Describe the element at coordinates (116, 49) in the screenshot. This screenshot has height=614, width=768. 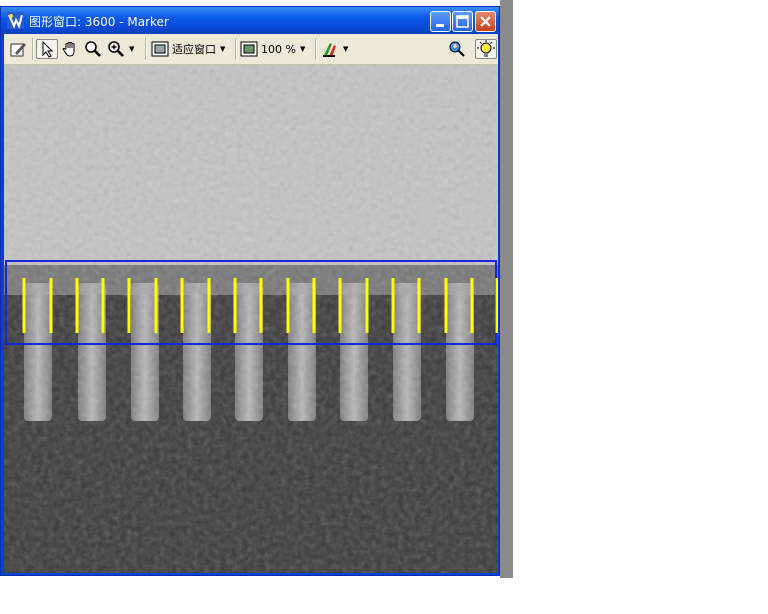
I see `zoom-plus-icon` at that location.